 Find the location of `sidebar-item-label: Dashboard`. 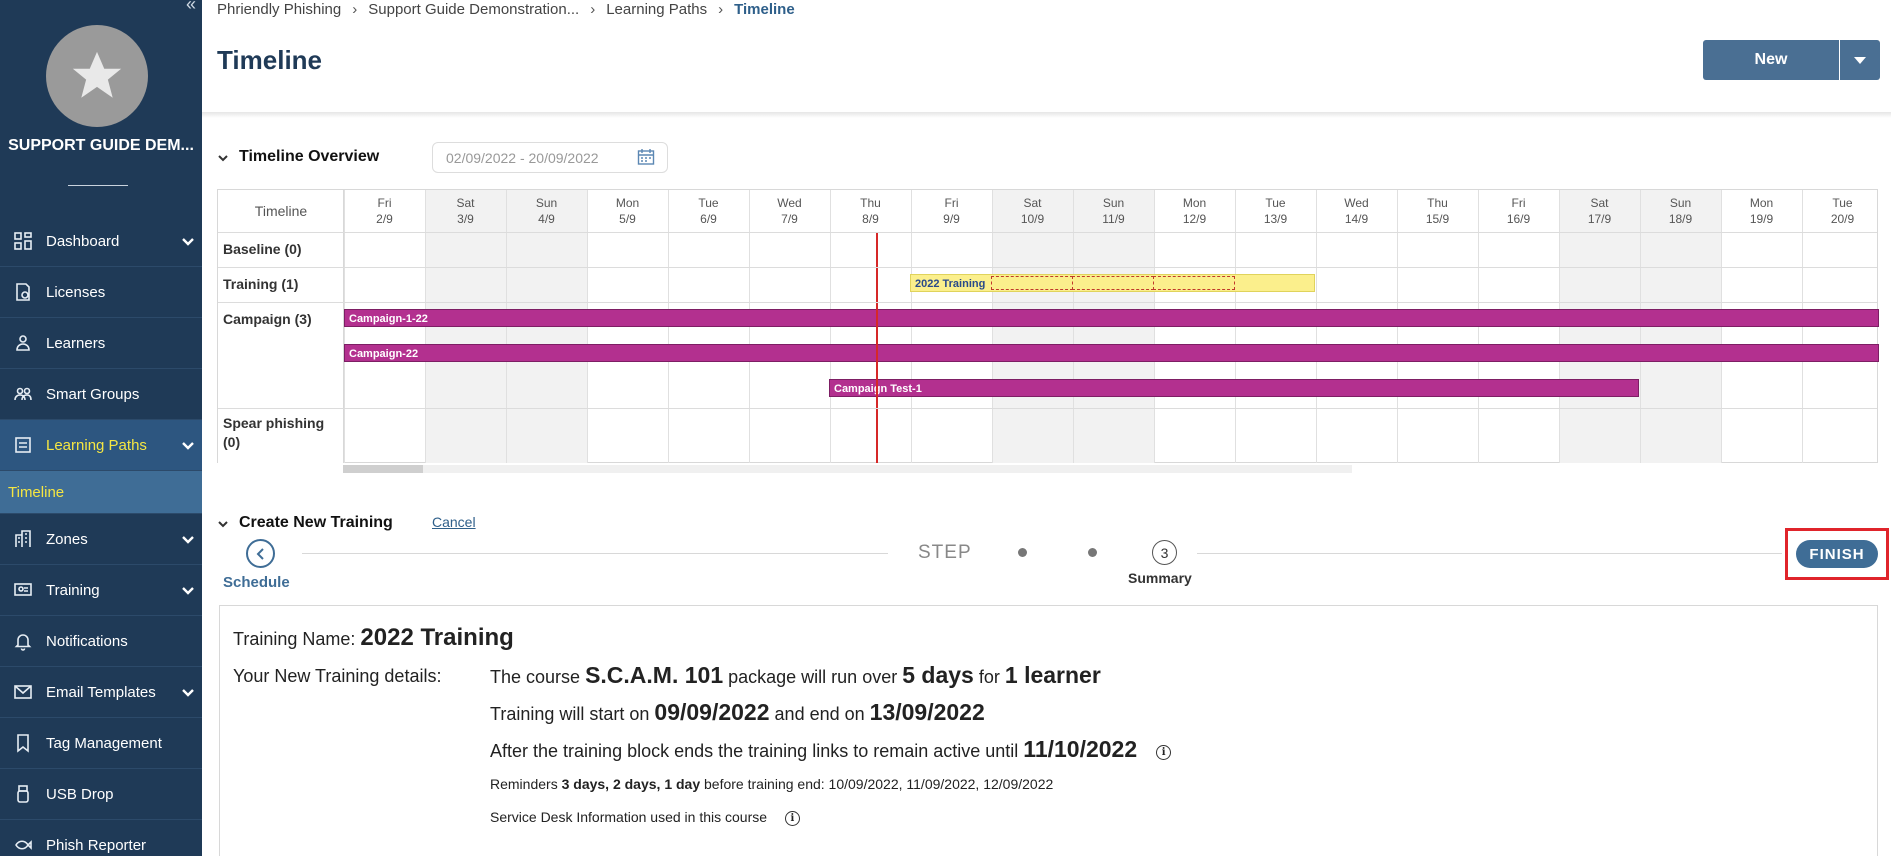

sidebar-item-label: Dashboard is located at coordinates (83, 241).